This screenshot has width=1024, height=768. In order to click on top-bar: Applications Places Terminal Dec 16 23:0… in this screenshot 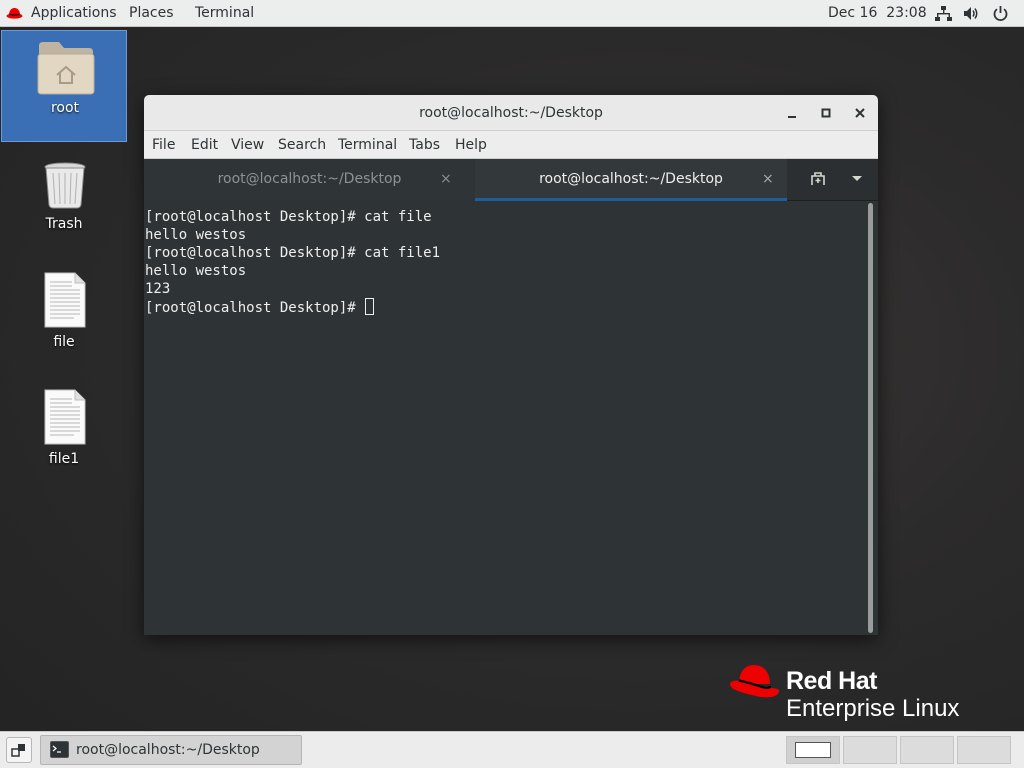, I will do `click(512, 13)`.